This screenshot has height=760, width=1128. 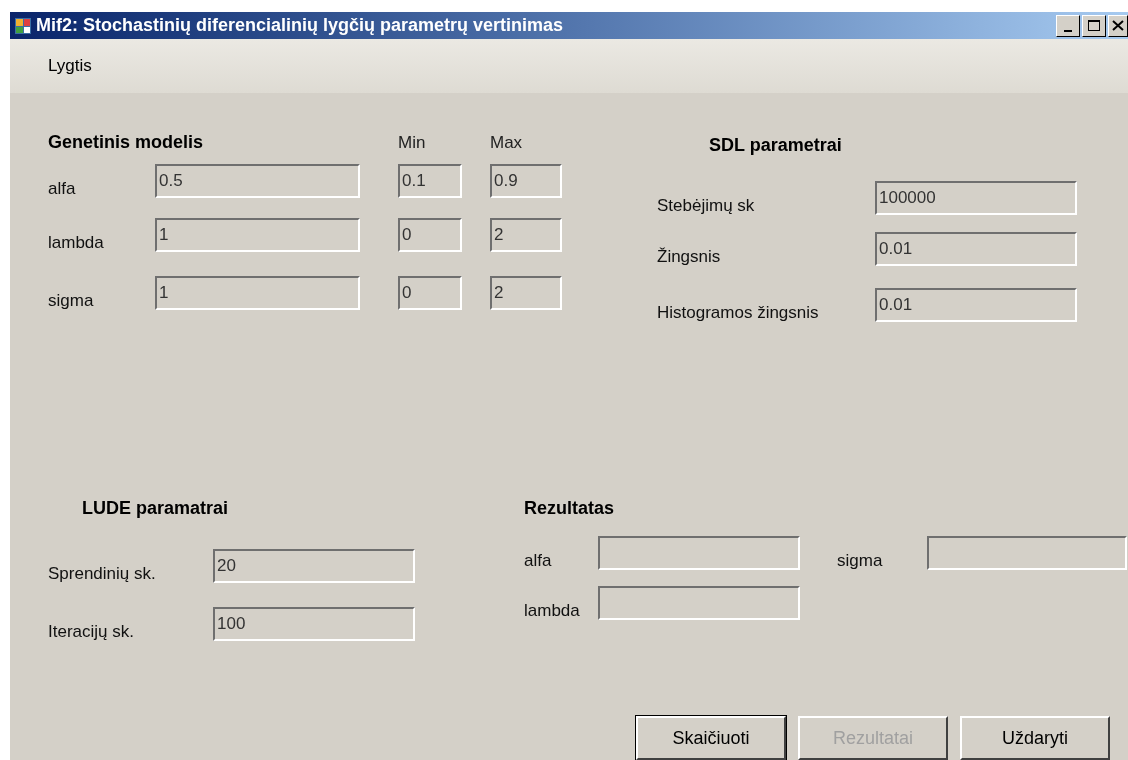 What do you see at coordinates (506, 143) in the screenshot?
I see `column-header: Max` at bounding box center [506, 143].